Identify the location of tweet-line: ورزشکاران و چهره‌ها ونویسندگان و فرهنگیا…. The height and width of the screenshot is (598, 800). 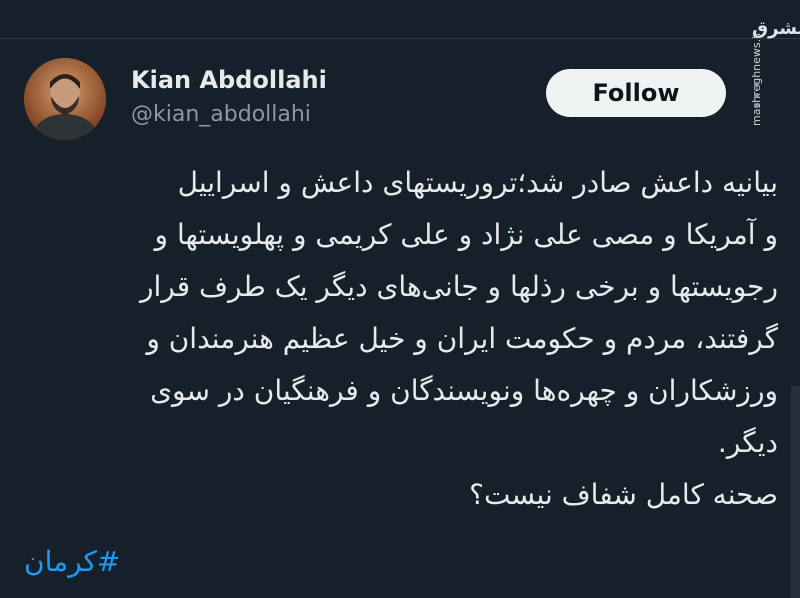
(464, 390).